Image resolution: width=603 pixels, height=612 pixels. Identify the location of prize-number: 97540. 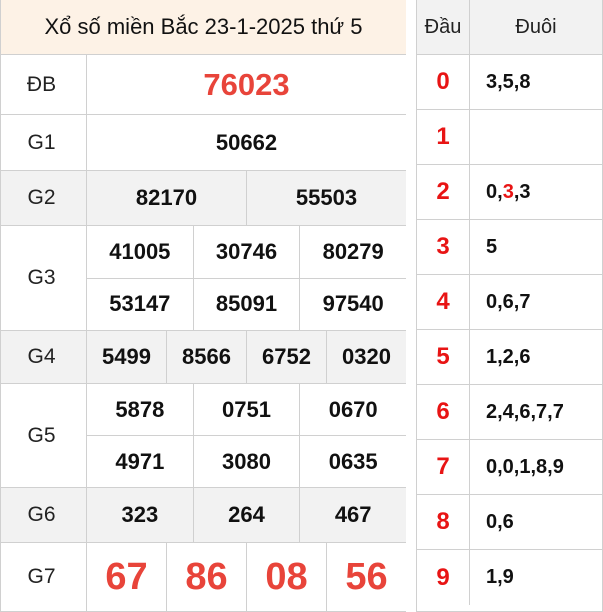
(352, 304).